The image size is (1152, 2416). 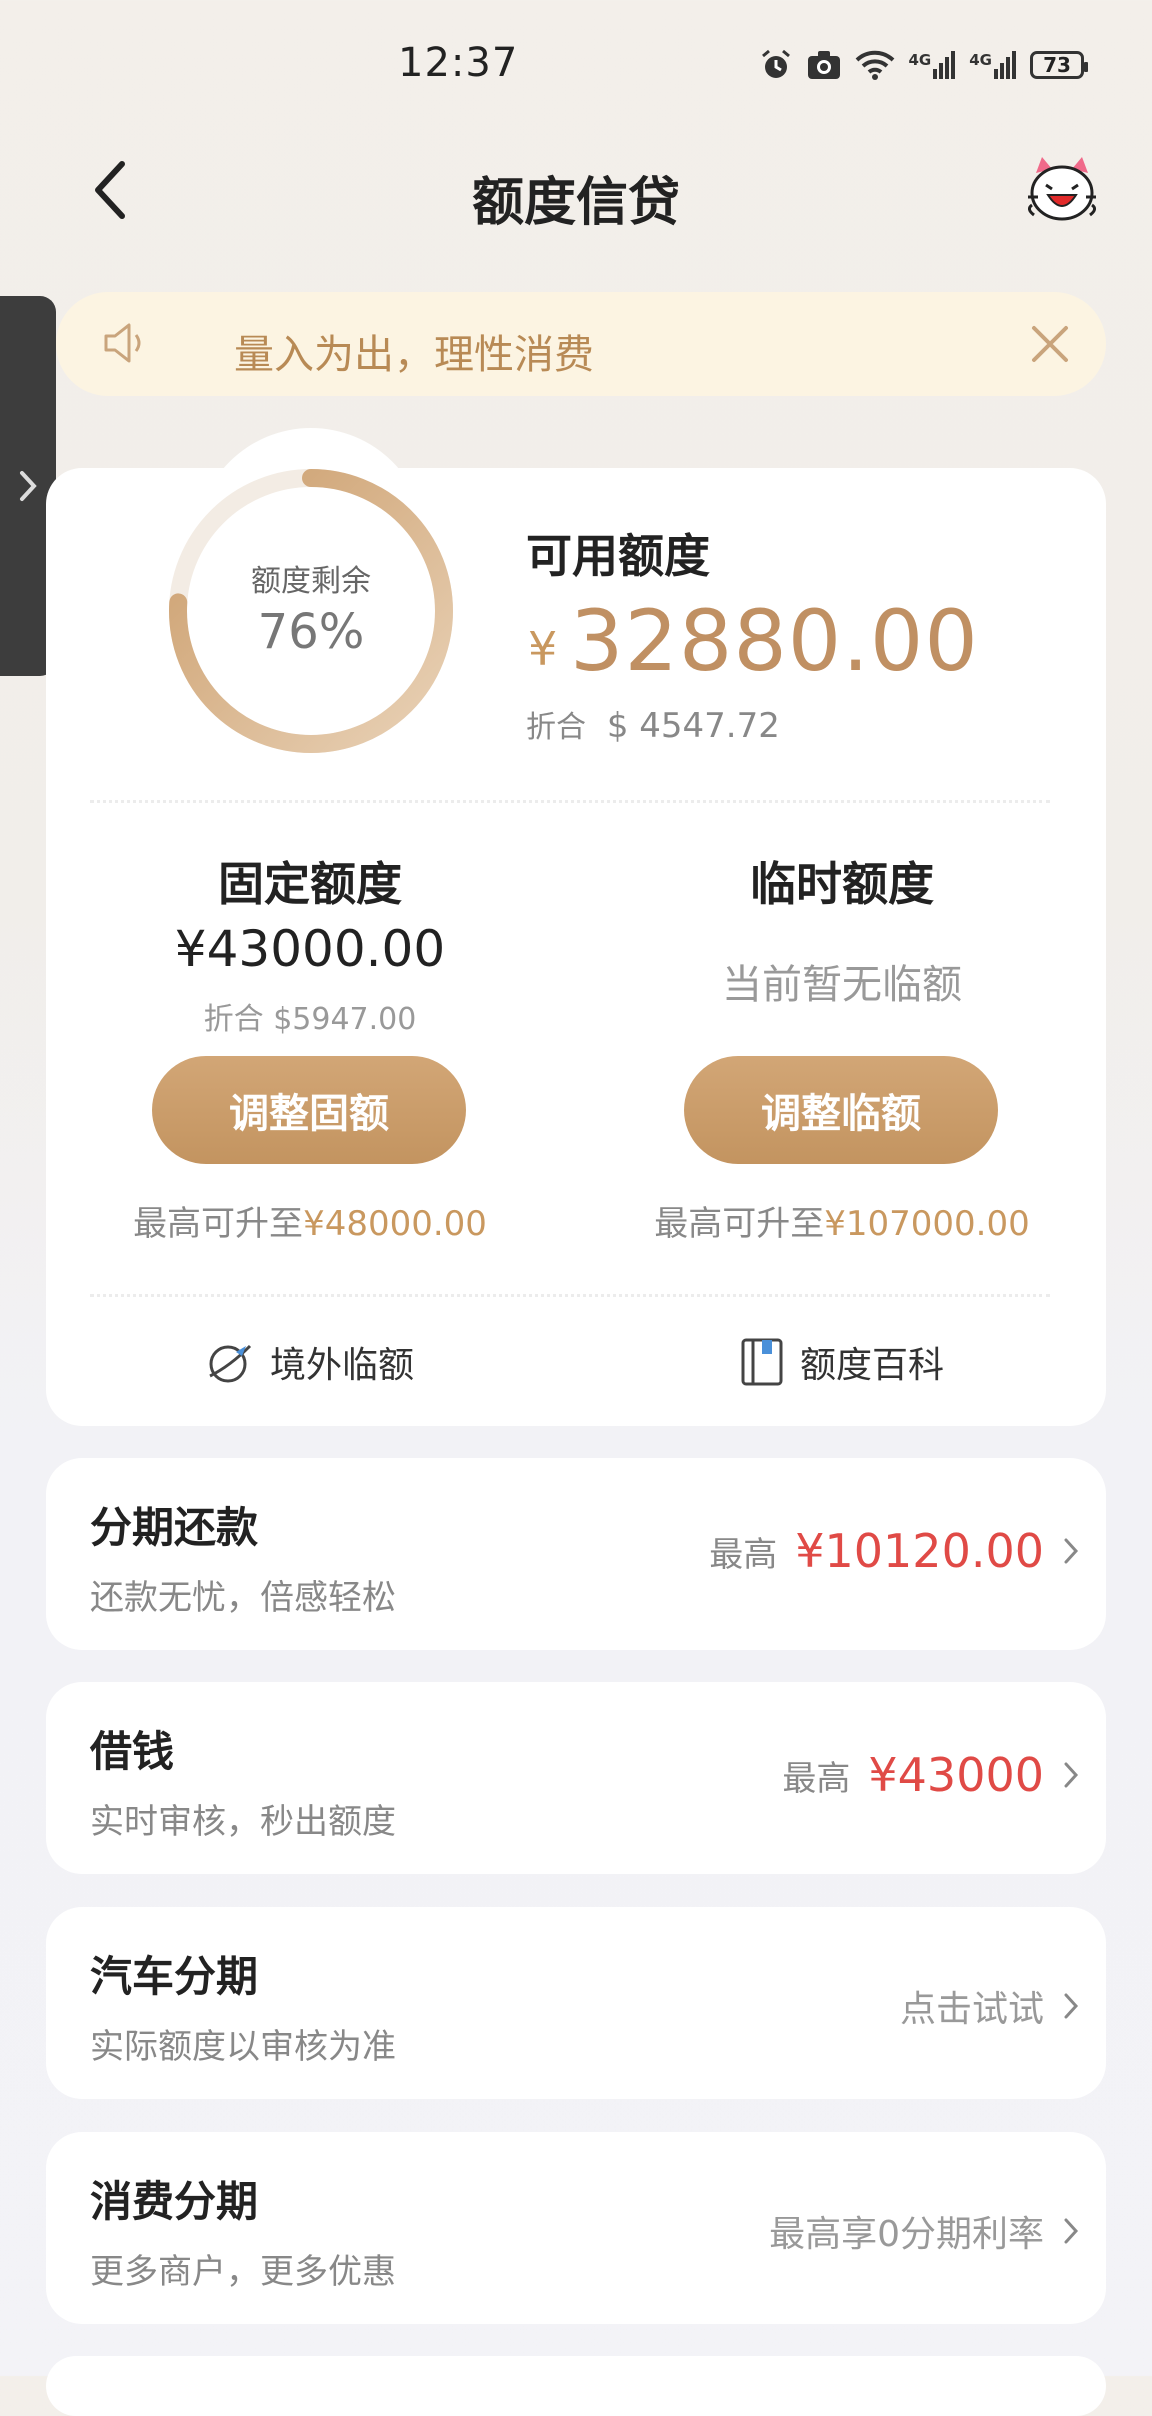 I want to click on book-icon, so click(x=762, y=1362).